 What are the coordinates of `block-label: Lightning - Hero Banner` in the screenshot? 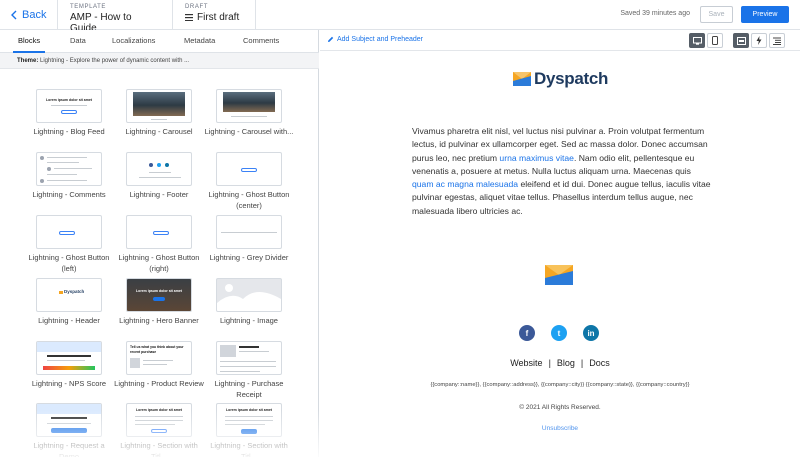 It's located at (159, 320).